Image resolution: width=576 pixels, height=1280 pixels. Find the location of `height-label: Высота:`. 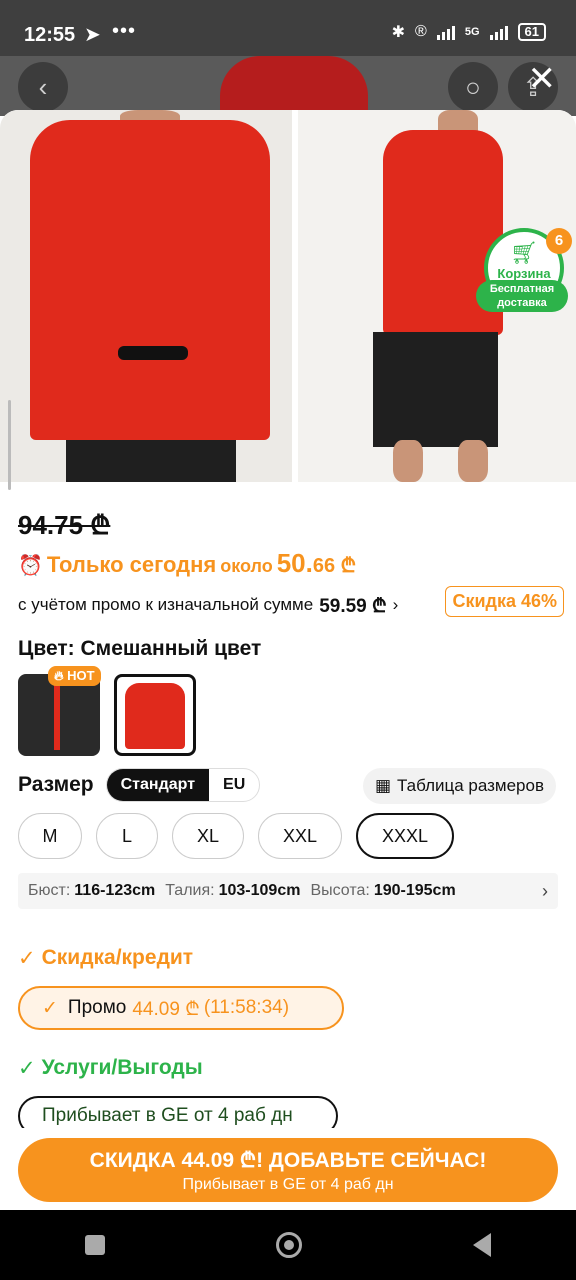

height-label: Высота: is located at coordinates (340, 890).